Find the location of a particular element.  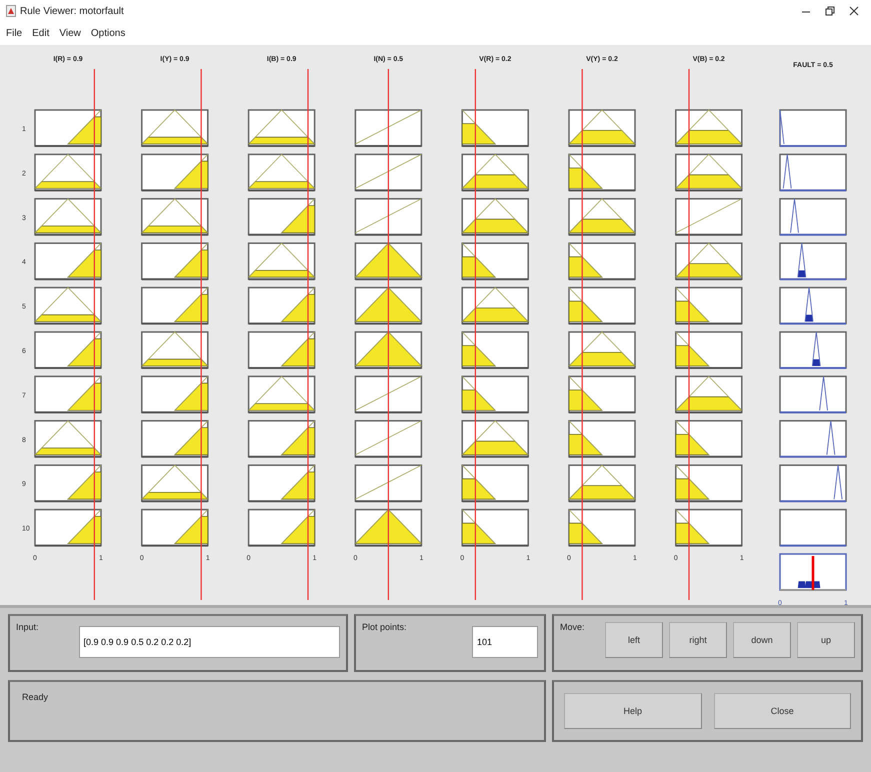

input-field: [0.9 0.9 0.9 0.5 0.2 0.2 0.2] is located at coordinates (209, 642).